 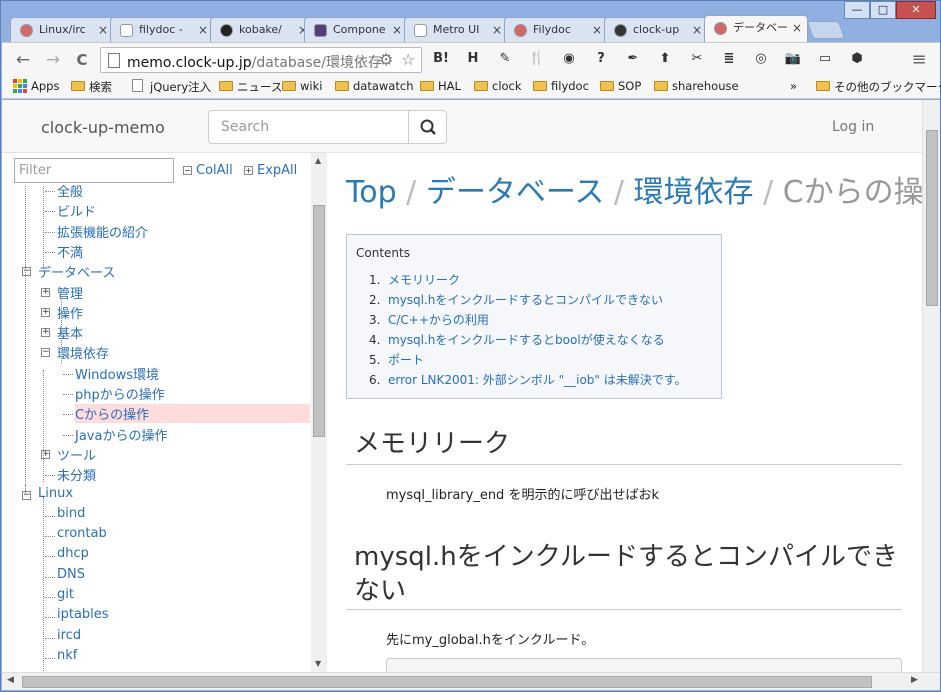 What do you see at coordinates (102, 231) in the screenshot?
I see `tree-node: 拡張機能の紹介` at bounding box center [102, 231].